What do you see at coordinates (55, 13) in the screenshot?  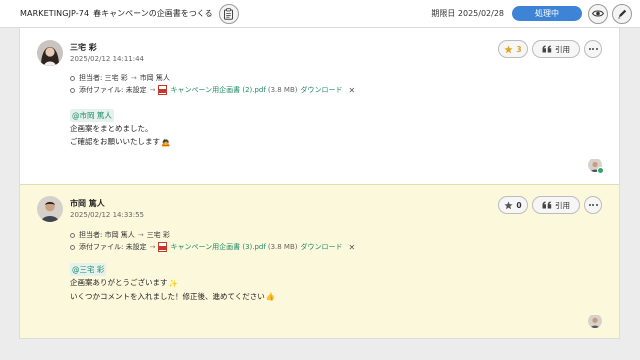 I see `task-id: MARKETINGJP-74` at bounding box center [55, 13].